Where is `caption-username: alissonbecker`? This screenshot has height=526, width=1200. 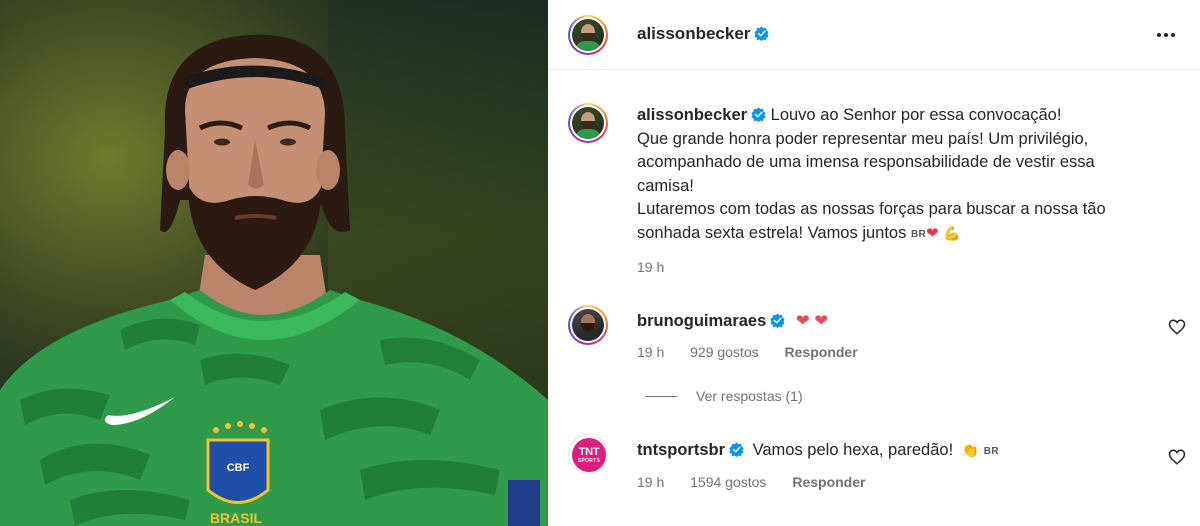 caption-username: alissonbecker is located at coordinates (692, 115).